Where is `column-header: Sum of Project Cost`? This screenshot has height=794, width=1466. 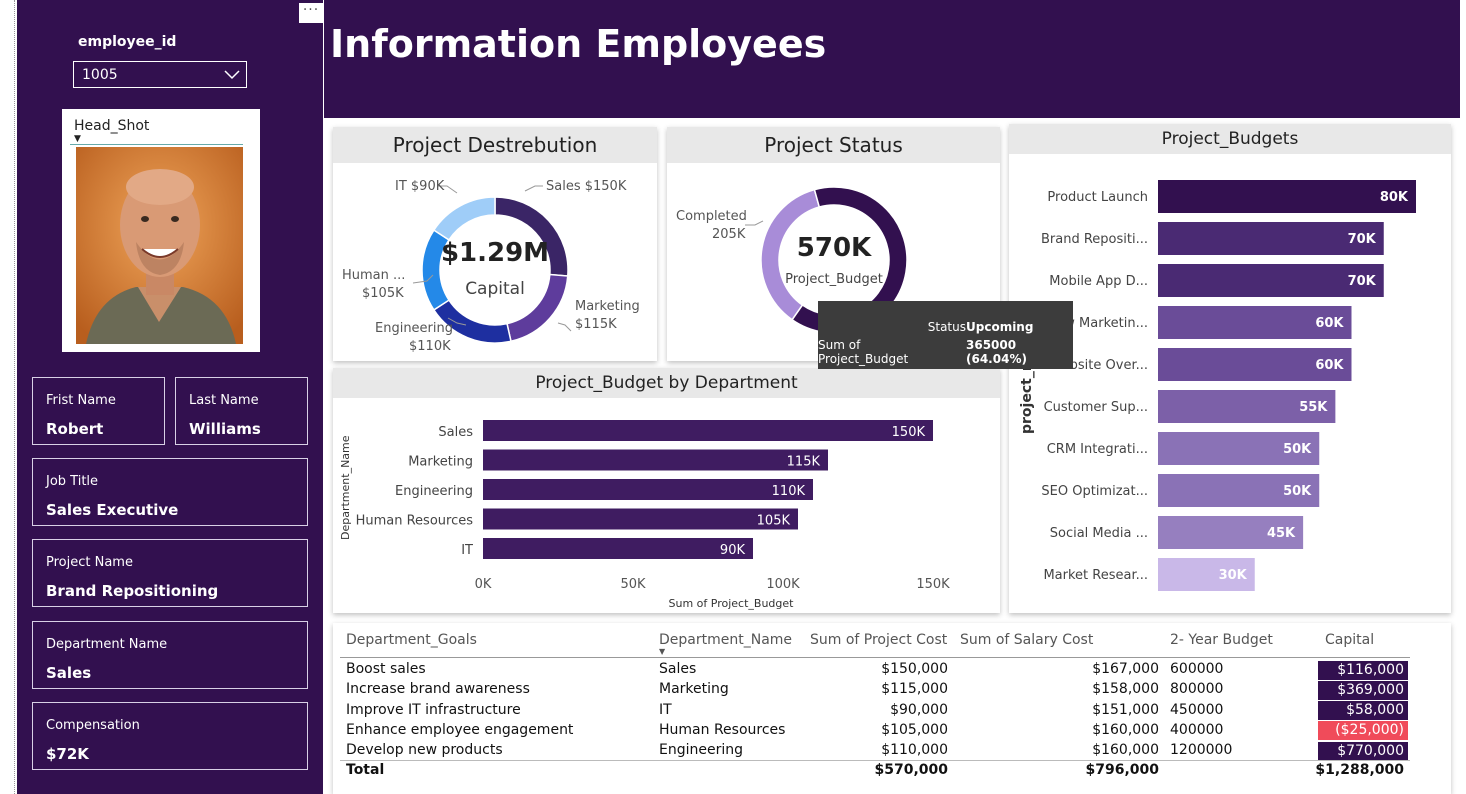 column-header: Sum of Project Cost is located at coordinates (878, 640).